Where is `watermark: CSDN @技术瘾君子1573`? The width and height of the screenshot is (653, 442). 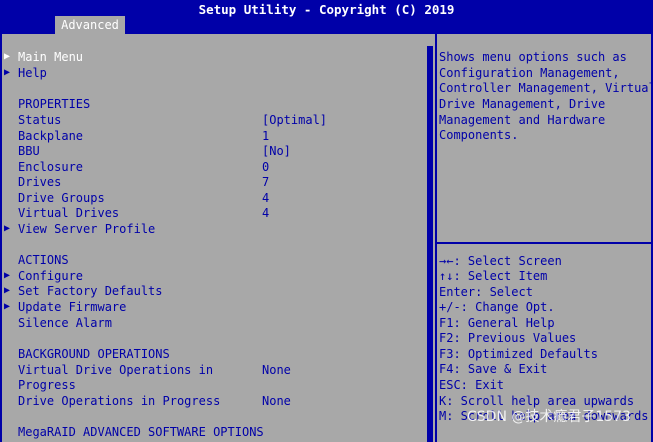 watermark: CSDN @技术瘾君子1573 is located at coordinates (549, 417).